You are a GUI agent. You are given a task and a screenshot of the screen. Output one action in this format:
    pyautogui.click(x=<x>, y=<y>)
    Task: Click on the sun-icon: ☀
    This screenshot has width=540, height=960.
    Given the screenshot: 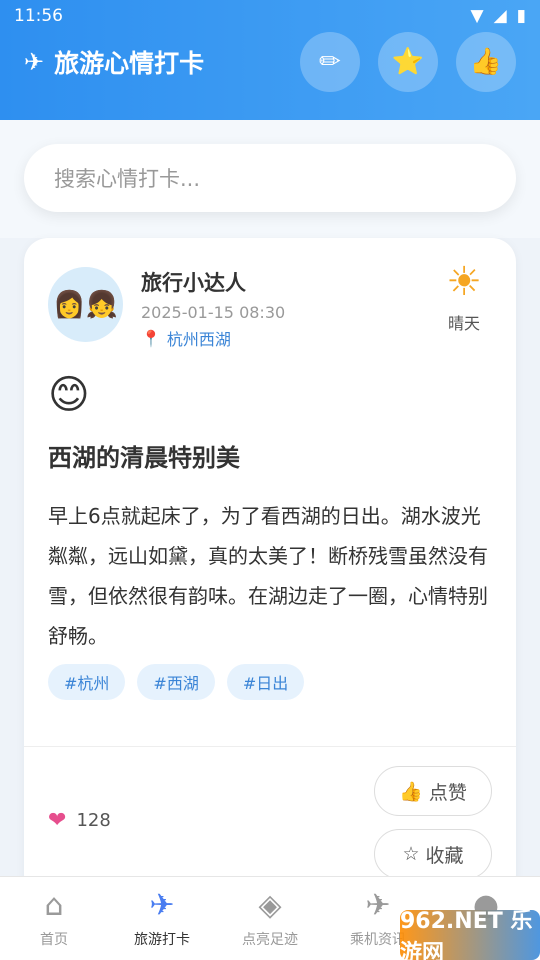 What is the action you would take?
    pyautogui.click(x=464, y=282)
    